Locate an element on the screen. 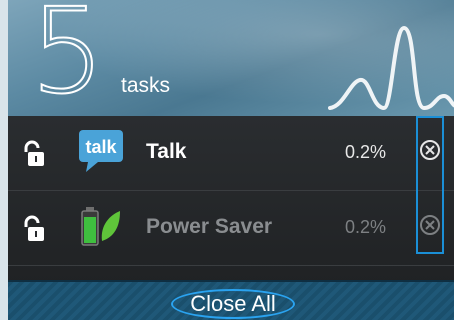 This screenshot has width=454, height=320. battery-leaf-icon is located at coordinates (100, 226).